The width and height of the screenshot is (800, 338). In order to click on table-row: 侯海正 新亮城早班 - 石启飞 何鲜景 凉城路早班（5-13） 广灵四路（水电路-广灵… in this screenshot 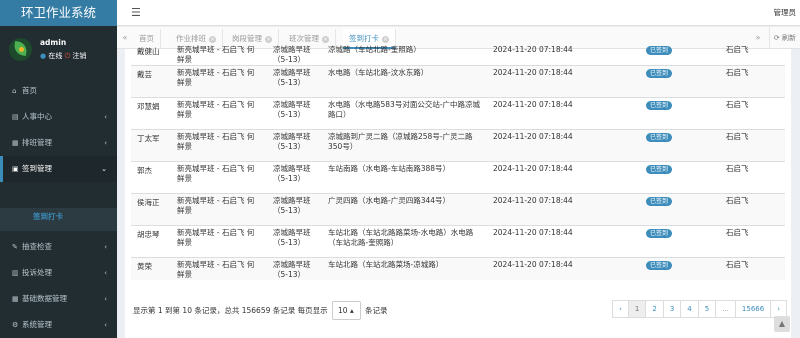, I will do `click(458, 209)`.